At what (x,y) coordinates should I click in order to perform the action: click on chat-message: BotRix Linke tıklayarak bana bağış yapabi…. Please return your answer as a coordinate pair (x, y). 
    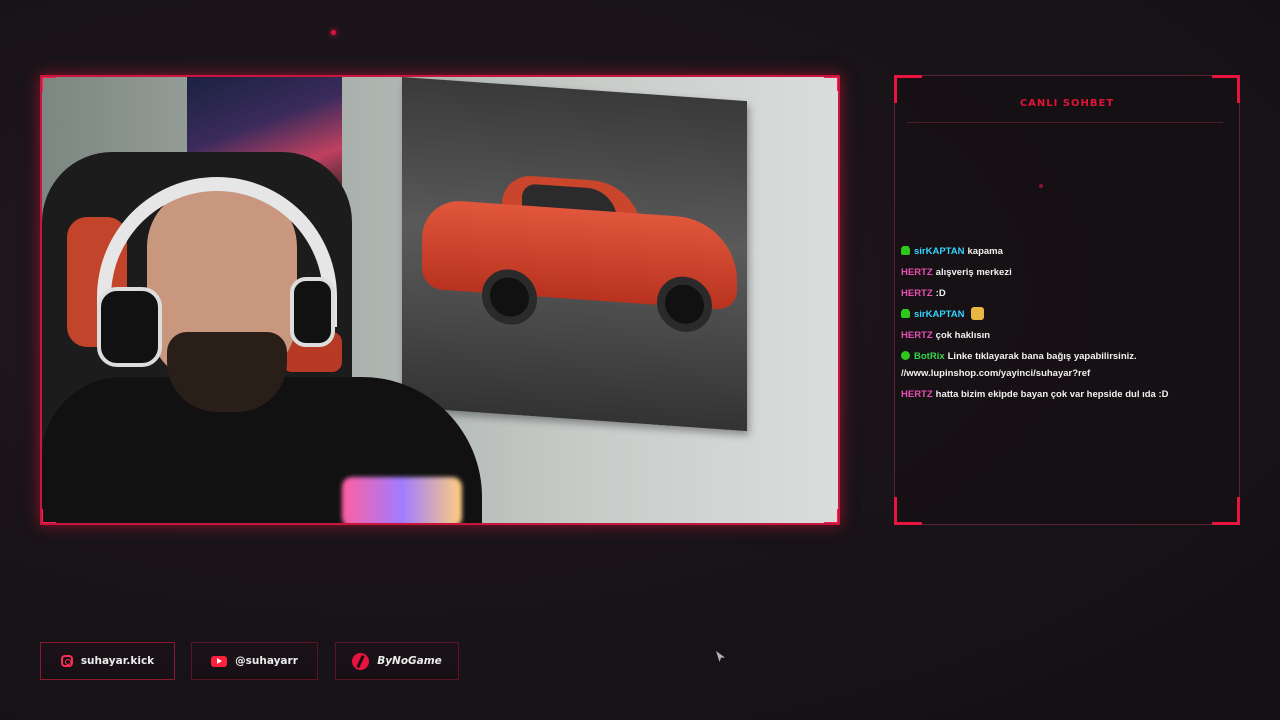
    Looking at the image, I should click on (1066, 365).